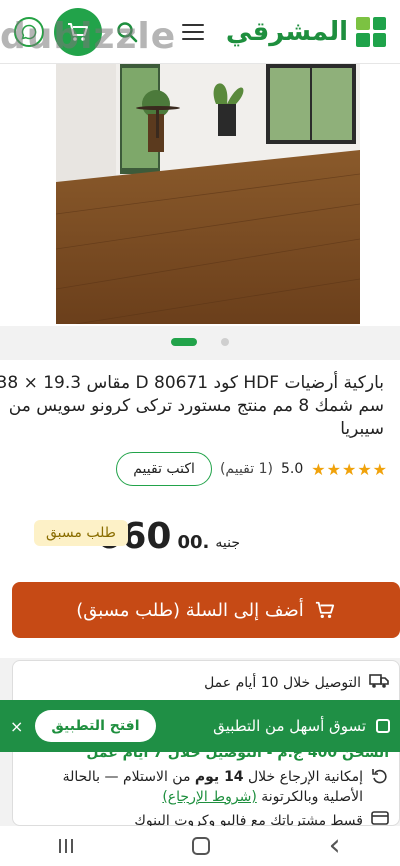  What do you see at coordinates (193, 542) in the screenshot?
I see `price-decimal: .00` at bounding box center [193, 542].